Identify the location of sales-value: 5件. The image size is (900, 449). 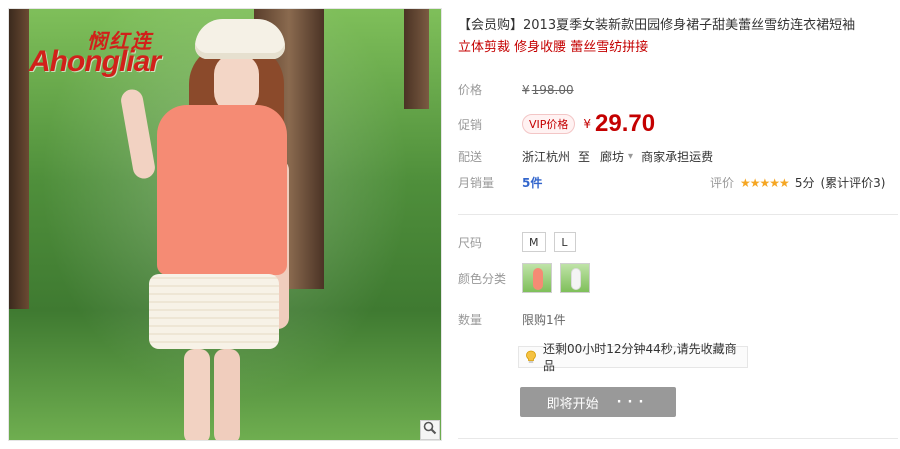
(532, 183).